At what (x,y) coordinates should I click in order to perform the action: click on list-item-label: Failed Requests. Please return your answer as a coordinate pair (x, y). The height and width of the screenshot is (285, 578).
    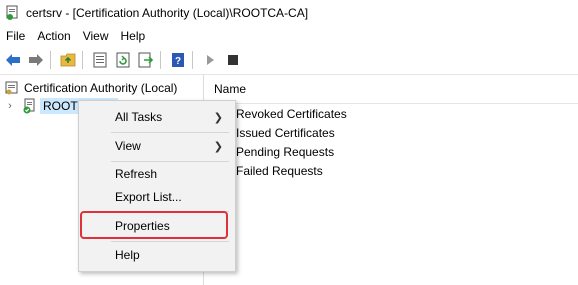
    Looking at the image, I should click on (279, 170).